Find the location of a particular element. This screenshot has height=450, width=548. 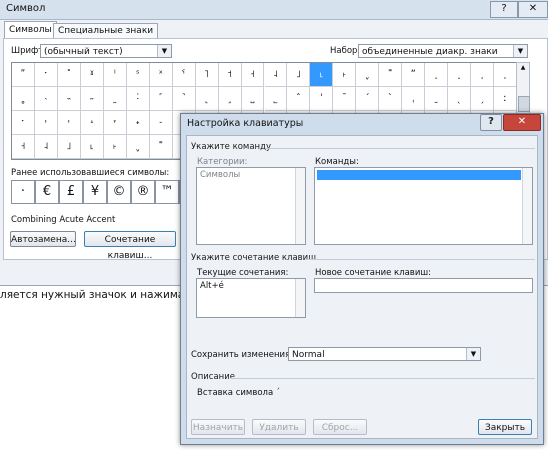

save-changes-select: Normal ▼ is located at coordinates (384, 354).